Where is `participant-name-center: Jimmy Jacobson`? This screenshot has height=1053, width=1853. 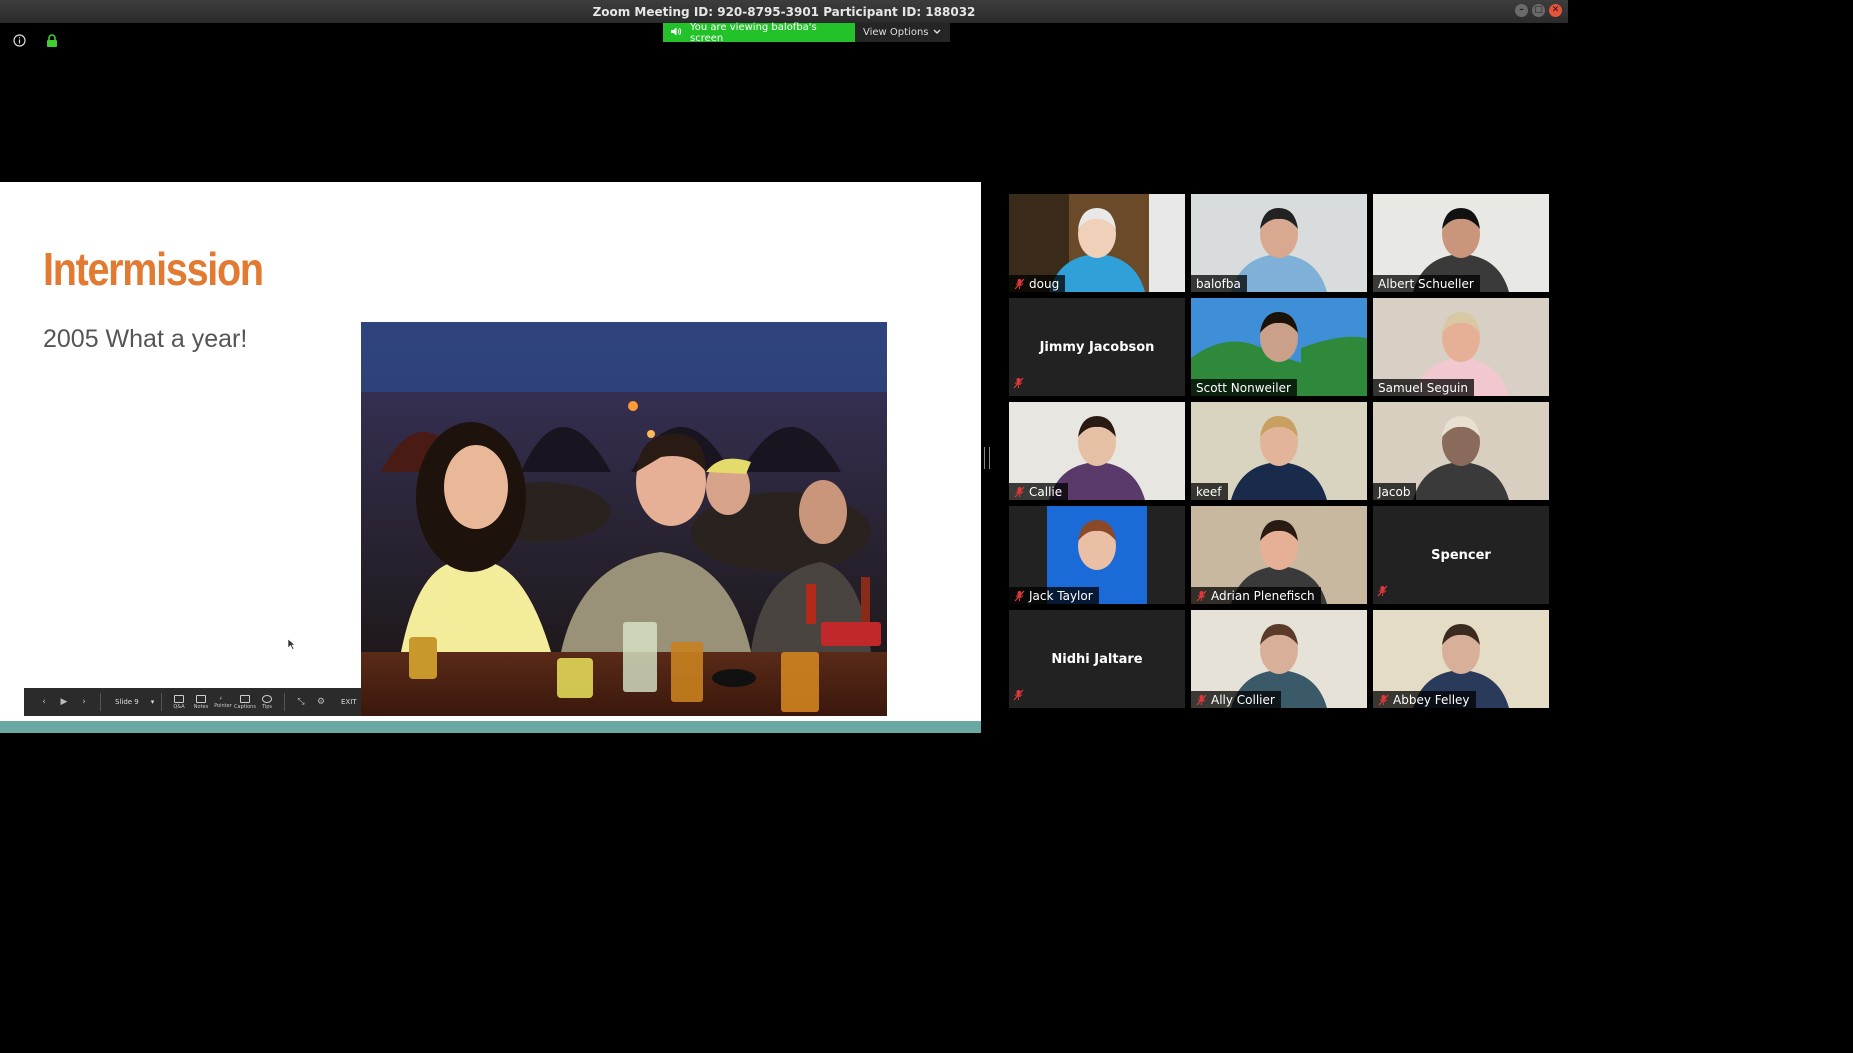
participant-name-center: Jimmy Jacobson is located at coordinates (1097, 347).